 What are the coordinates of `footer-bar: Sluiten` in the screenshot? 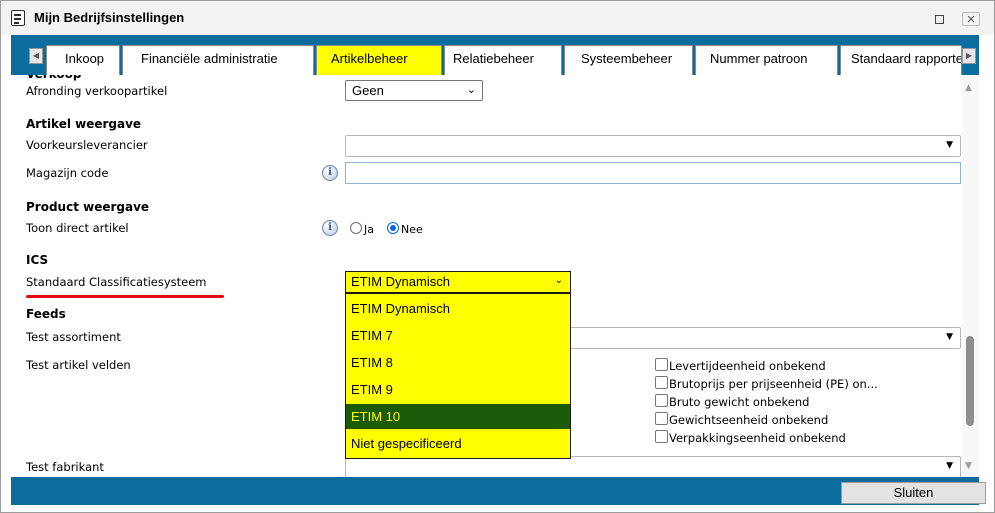 It's located at (498, 491).